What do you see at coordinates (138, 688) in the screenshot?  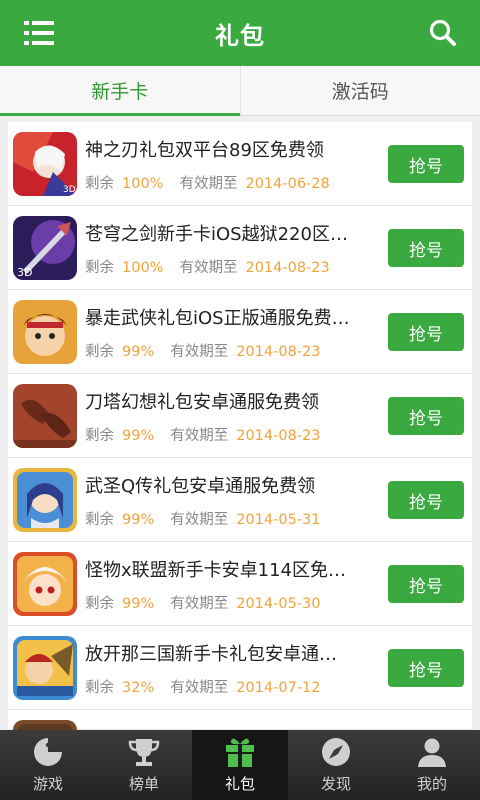 I see `remain-value: 32%` at bounding box center [138, 688].